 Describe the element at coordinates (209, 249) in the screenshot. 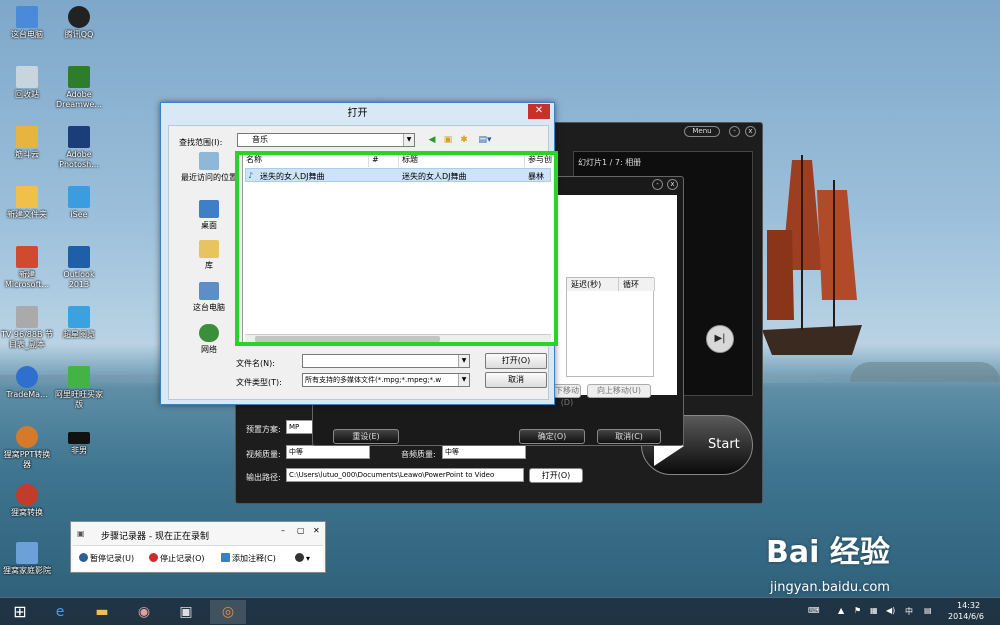

I see `libraries-icon` at that location.